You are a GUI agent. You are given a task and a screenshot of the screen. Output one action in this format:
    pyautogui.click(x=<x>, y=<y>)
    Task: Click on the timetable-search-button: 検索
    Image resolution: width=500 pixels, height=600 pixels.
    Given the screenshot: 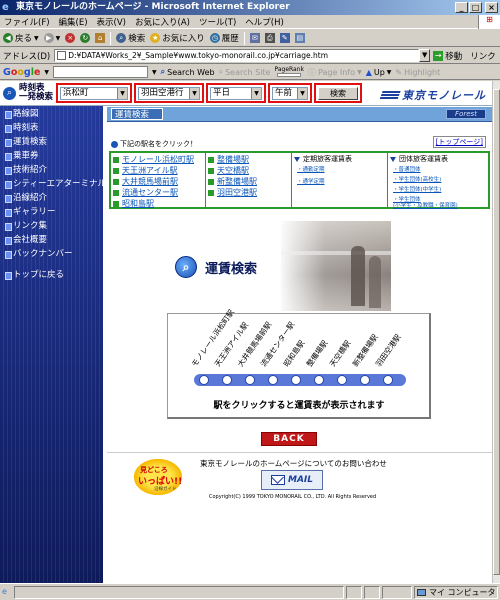 What is the action you would take?
    pyautogui.click(x=338, y=93)
    